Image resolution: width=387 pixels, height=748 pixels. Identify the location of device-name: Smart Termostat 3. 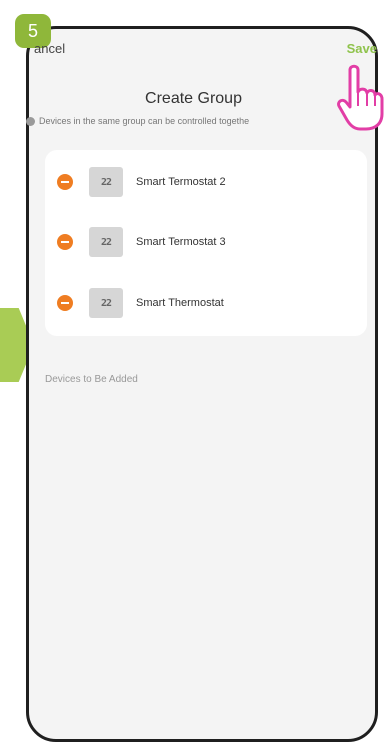
(181, 242).